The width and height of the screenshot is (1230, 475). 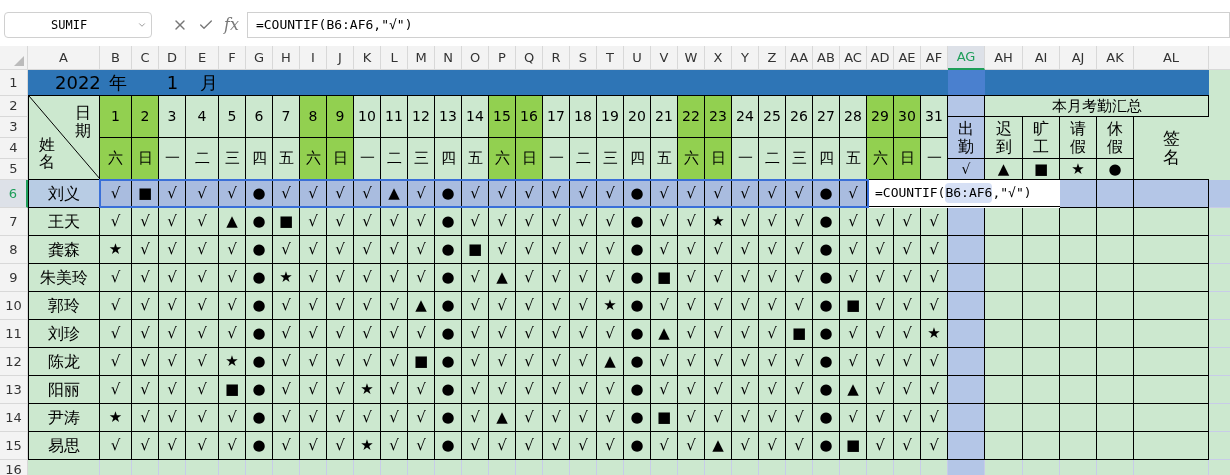 What do you see at coordinates (421, 117) in the screenshot?
I see `day-number: 12` at bounding box center [421, 117].